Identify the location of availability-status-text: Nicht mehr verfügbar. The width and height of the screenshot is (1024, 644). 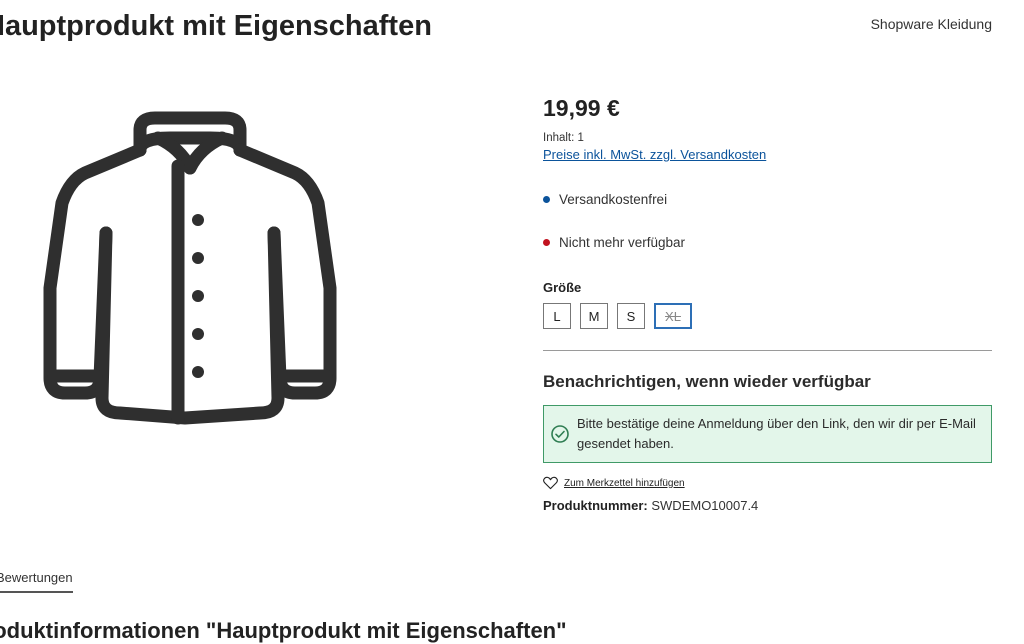
(622, 242).